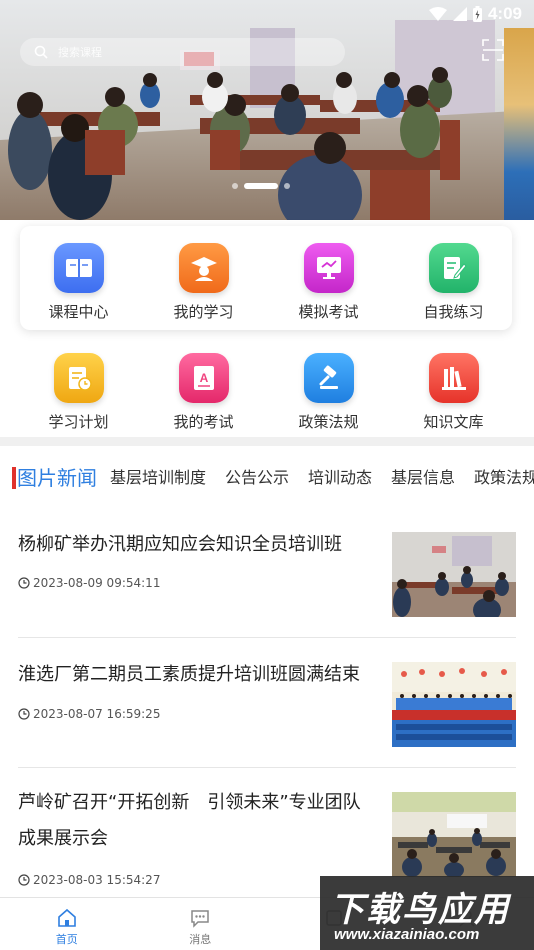 Image resolution: width=534 pixels, height=950 pixels. Describe the element at coordinates (267, 704) in the screenshot. I see `news-item: 淮选厂第二期员工素质提升培训班圆满结束 2023-08-07 16:59:25` at that location.